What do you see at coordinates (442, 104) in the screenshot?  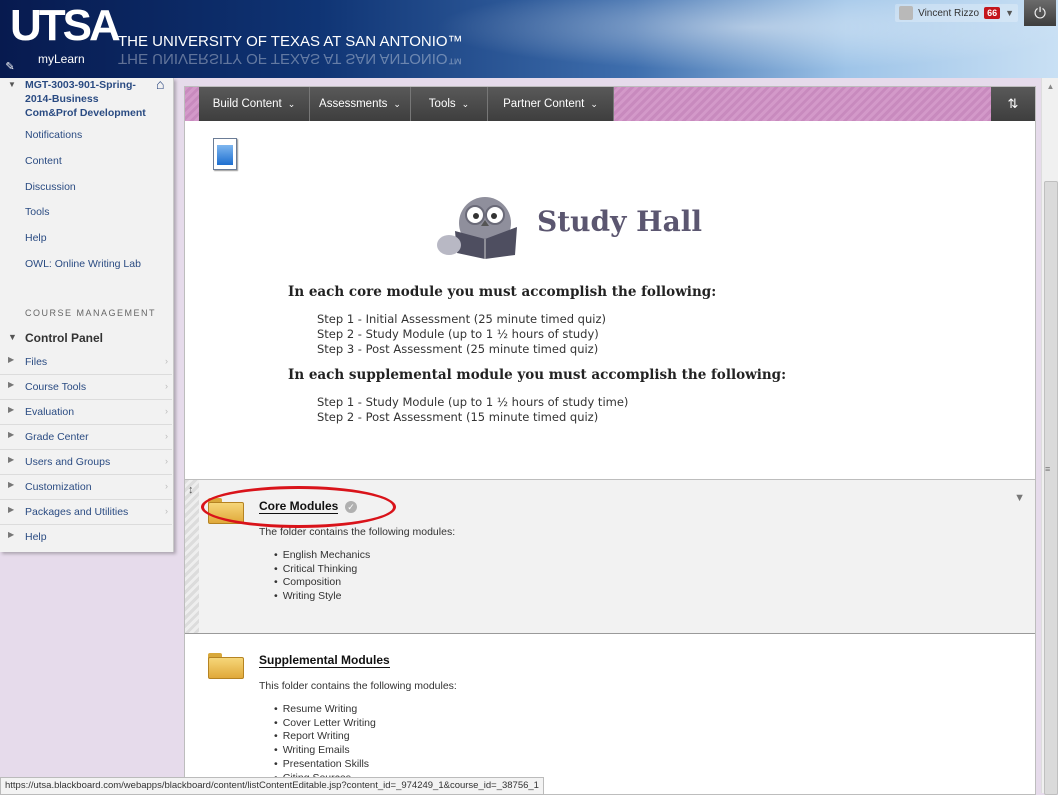 I see `tools-label: Tools` at bounding box center [442, 104].